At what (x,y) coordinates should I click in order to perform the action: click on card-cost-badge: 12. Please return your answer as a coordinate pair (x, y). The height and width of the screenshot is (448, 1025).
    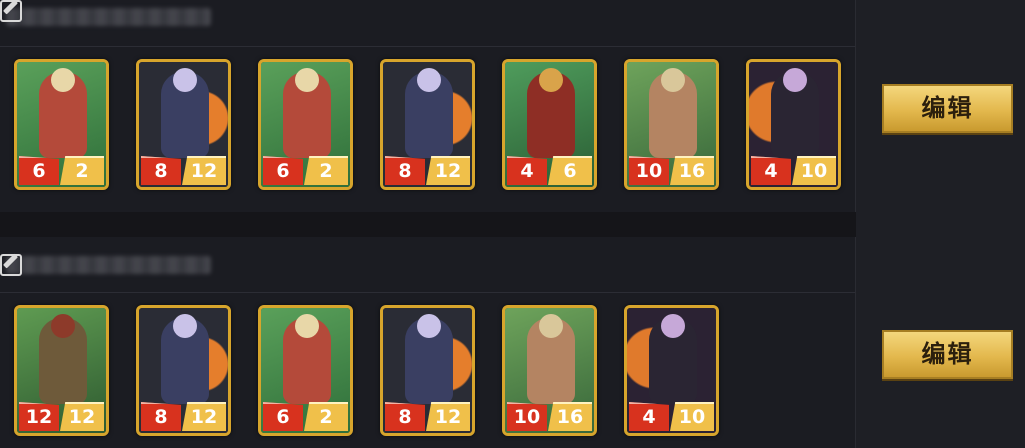
    Looking at the image, I should click on (39, 416).